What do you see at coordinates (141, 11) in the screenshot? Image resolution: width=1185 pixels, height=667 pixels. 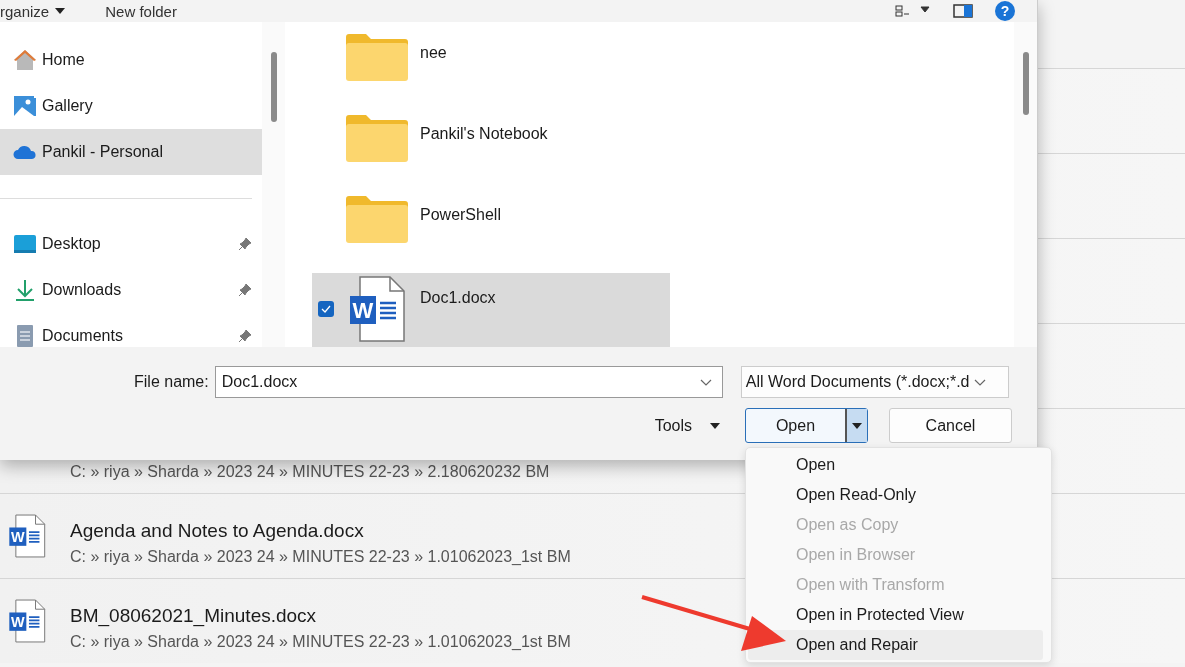 I see `new-folder-button: New folder` at bounding box center [141, 11].